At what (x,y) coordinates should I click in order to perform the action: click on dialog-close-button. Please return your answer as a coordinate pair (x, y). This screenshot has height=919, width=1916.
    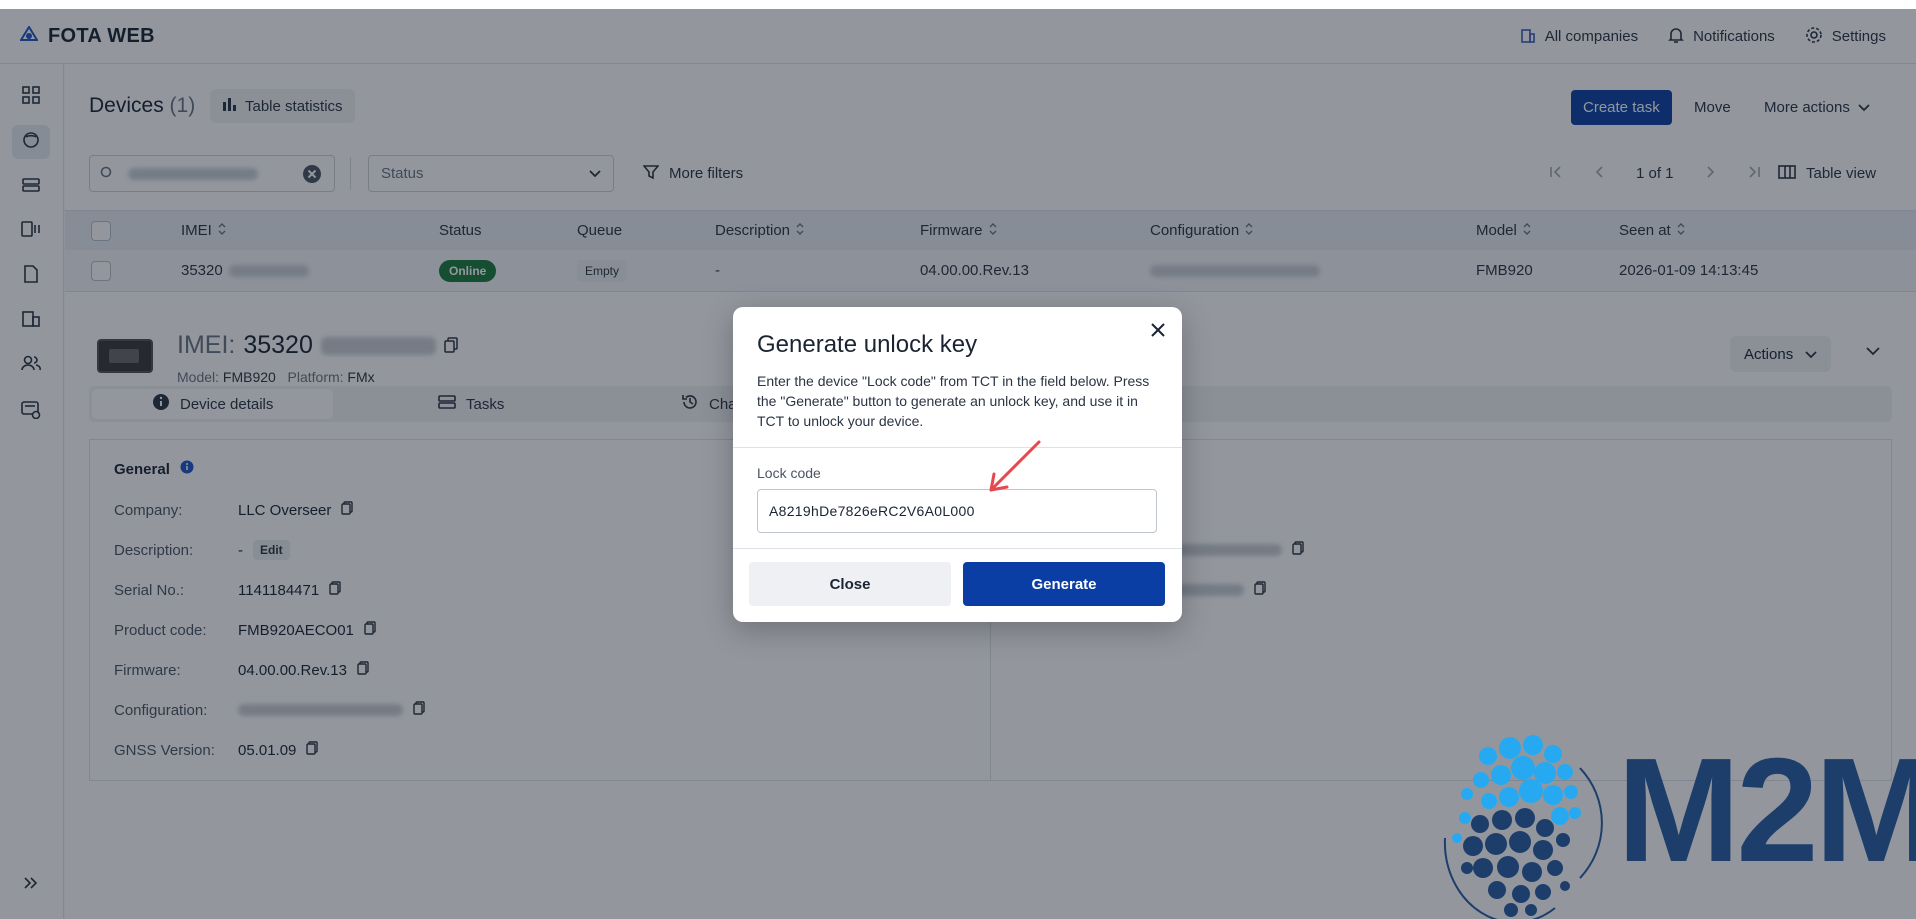
    Looking at the image, I should click on (1158, 332).